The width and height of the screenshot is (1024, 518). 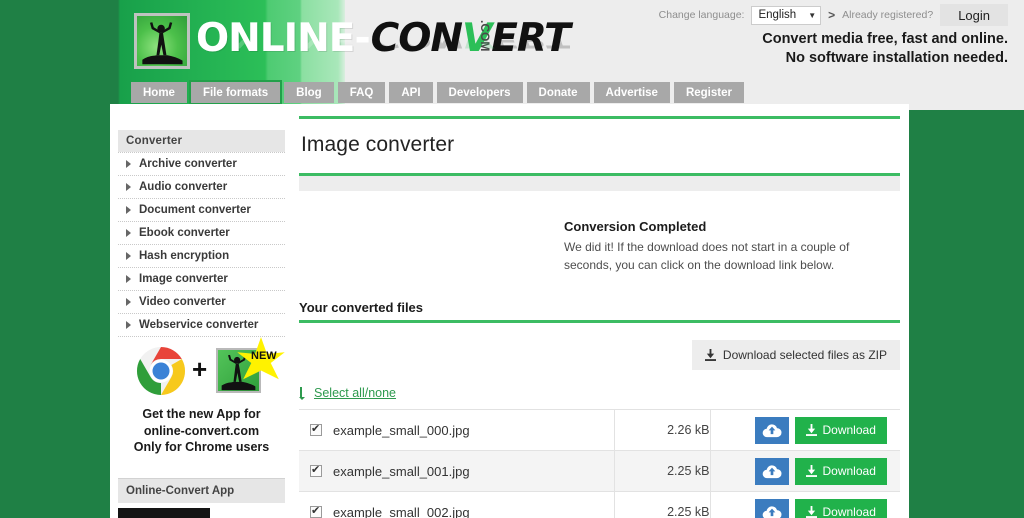 I want to click on nav-item-developers: Developers, so click(x=479, y=92).